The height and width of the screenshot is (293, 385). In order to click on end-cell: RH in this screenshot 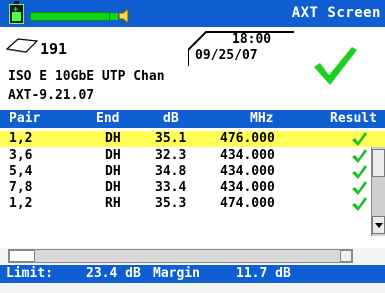, I will do `click(113, 203)`.